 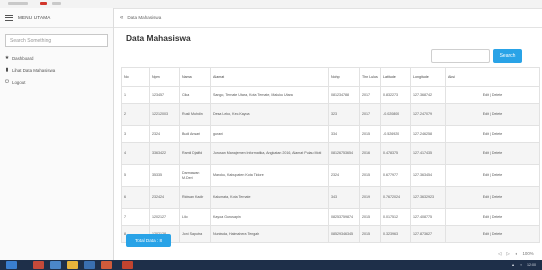 I want to click on column-header: Longitude, so click(x=428, y=77).